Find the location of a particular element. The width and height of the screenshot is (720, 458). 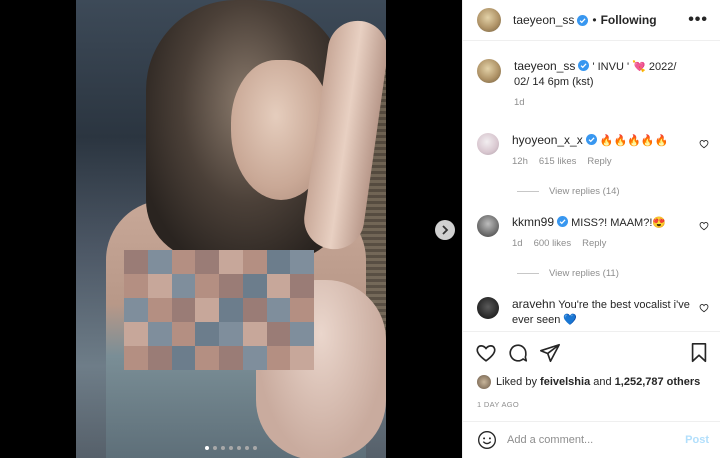

more-icon: ••• is located at coordinates (698, 20).